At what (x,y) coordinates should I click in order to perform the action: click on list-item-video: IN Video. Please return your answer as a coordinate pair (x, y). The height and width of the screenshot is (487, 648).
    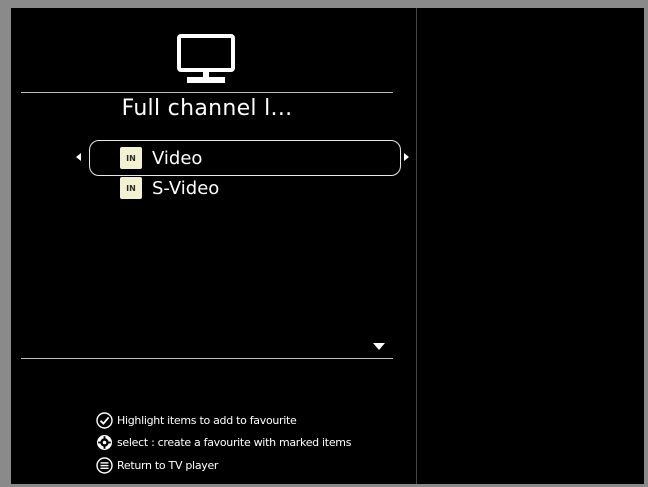
    Looking at the image, I should click on (161, 158).